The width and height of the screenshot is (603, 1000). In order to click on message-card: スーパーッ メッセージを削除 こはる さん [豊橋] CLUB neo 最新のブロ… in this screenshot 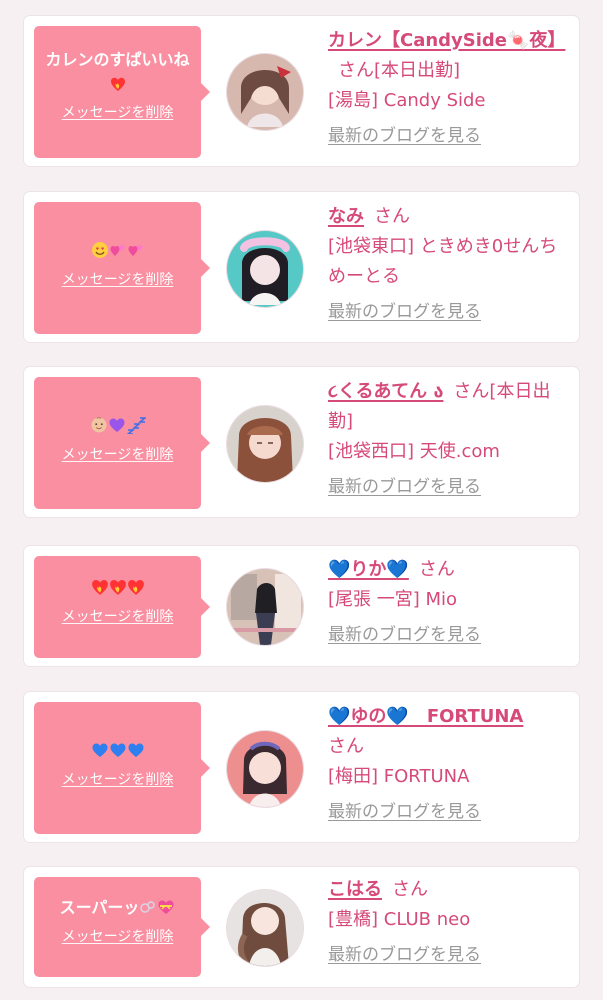, I will do `click(301, 927)`.